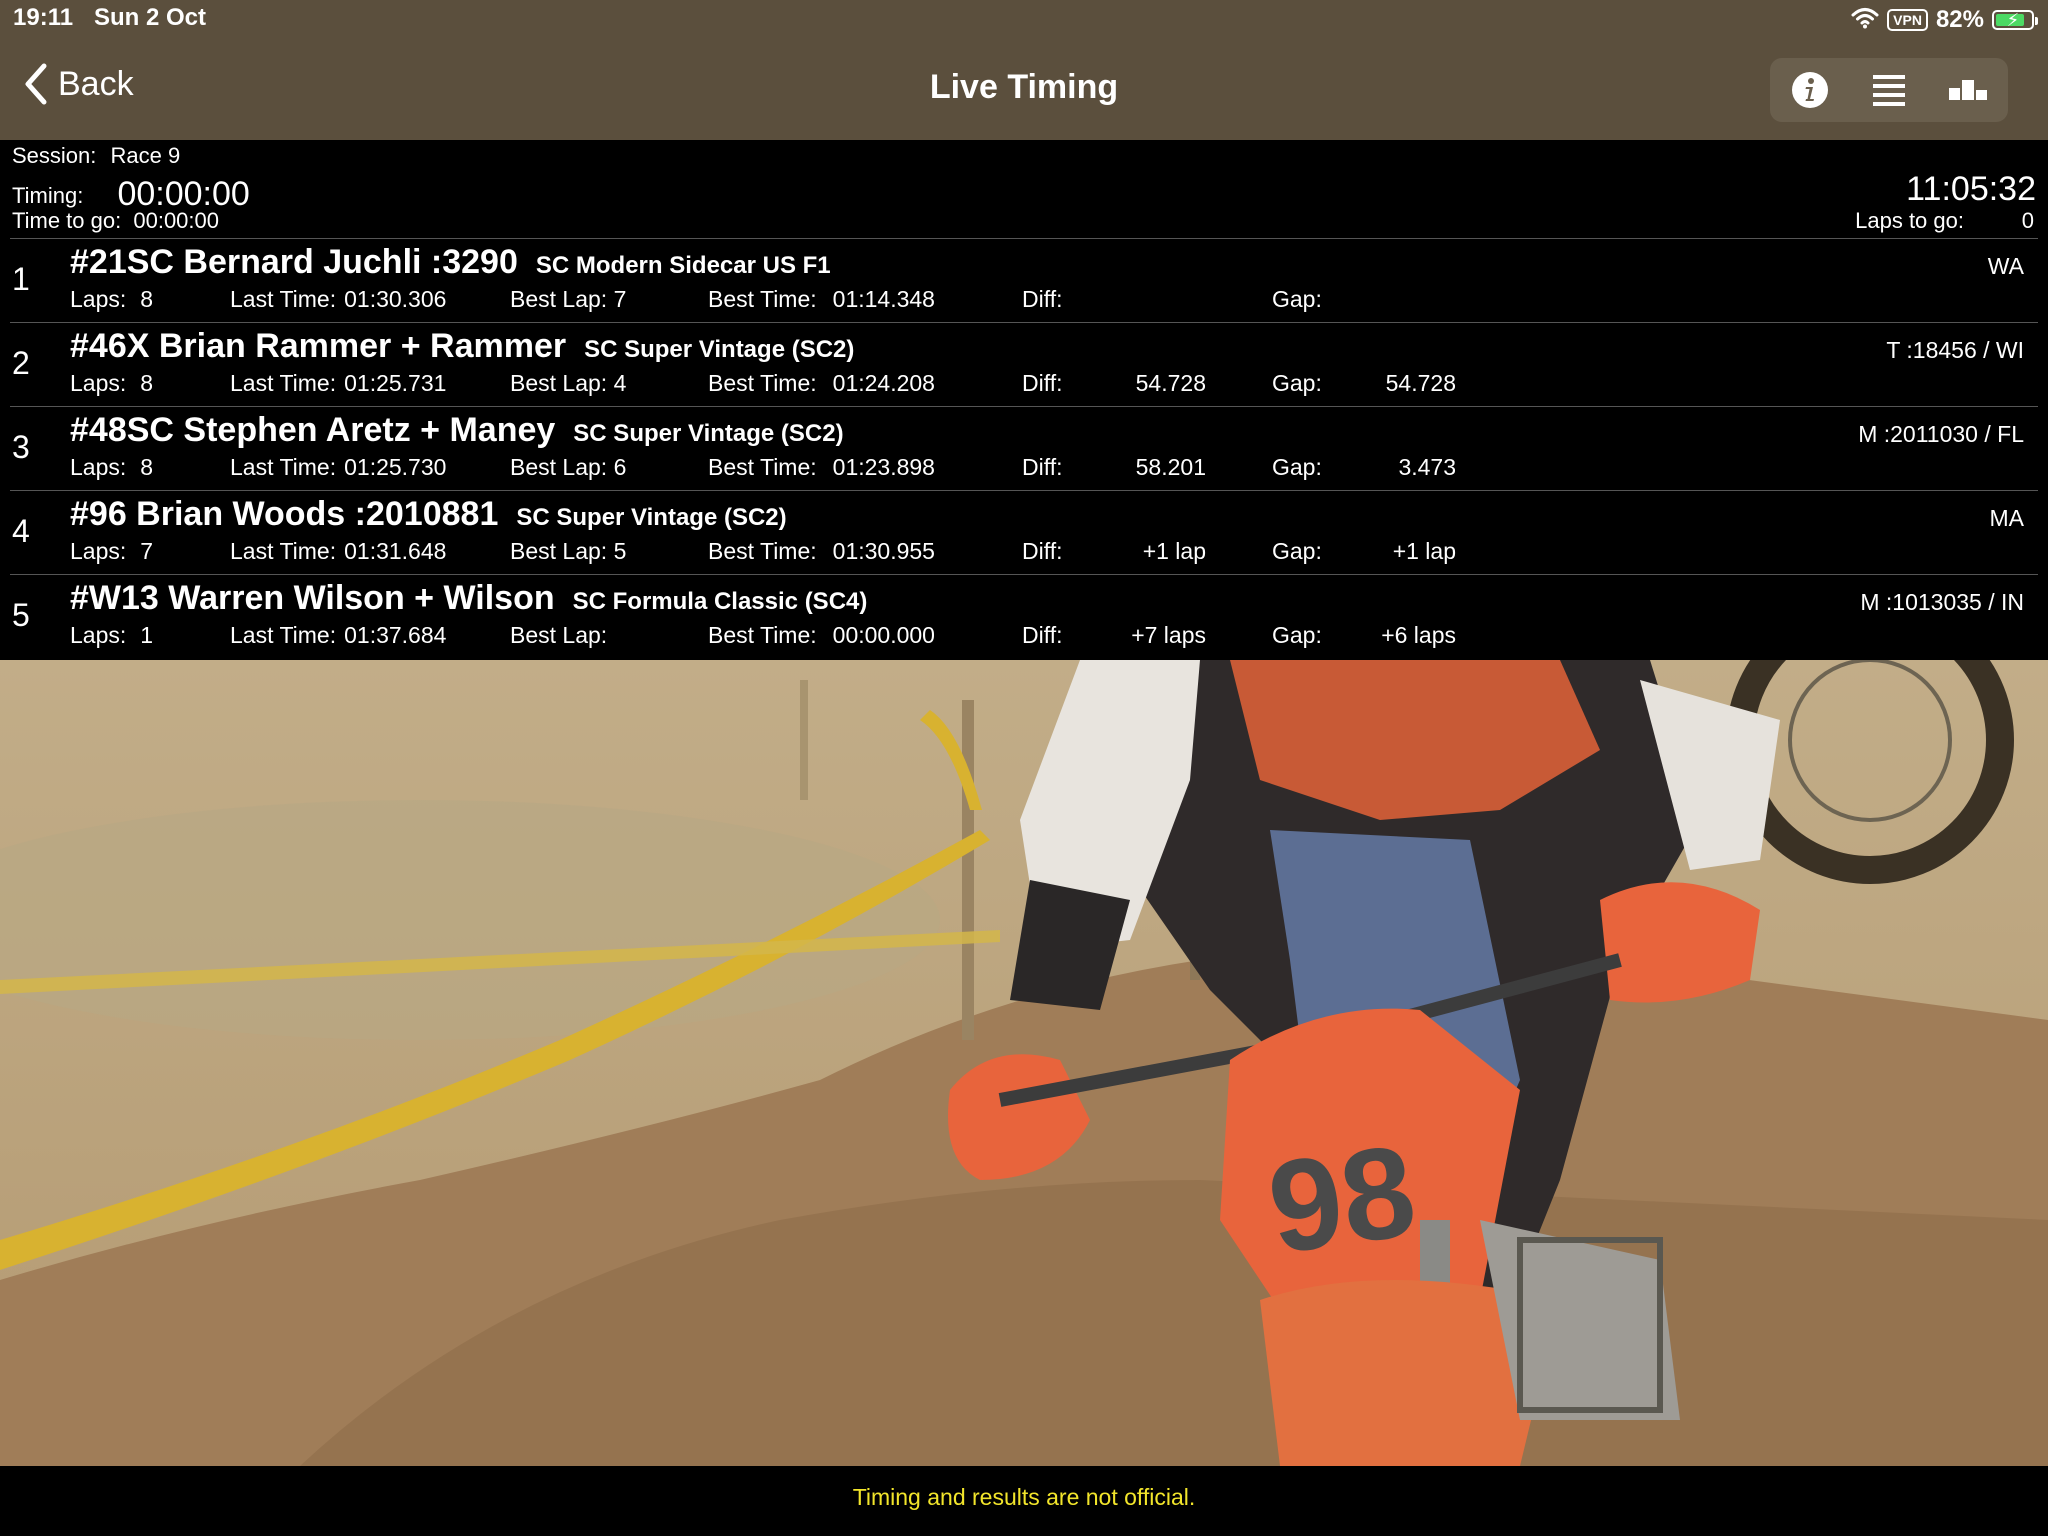 Image resolution: width=2048 pixels, height=1536 pixels. I want to click on diff-value: +7 laps, so click(1168, 635).